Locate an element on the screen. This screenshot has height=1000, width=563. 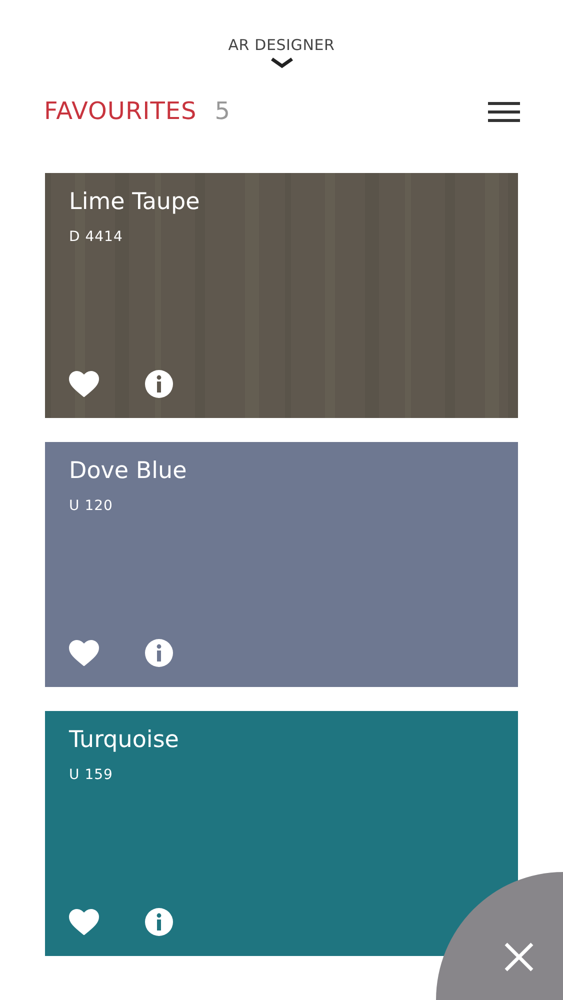
section-title: FAVOURITES is located at coordinates (120, 111).